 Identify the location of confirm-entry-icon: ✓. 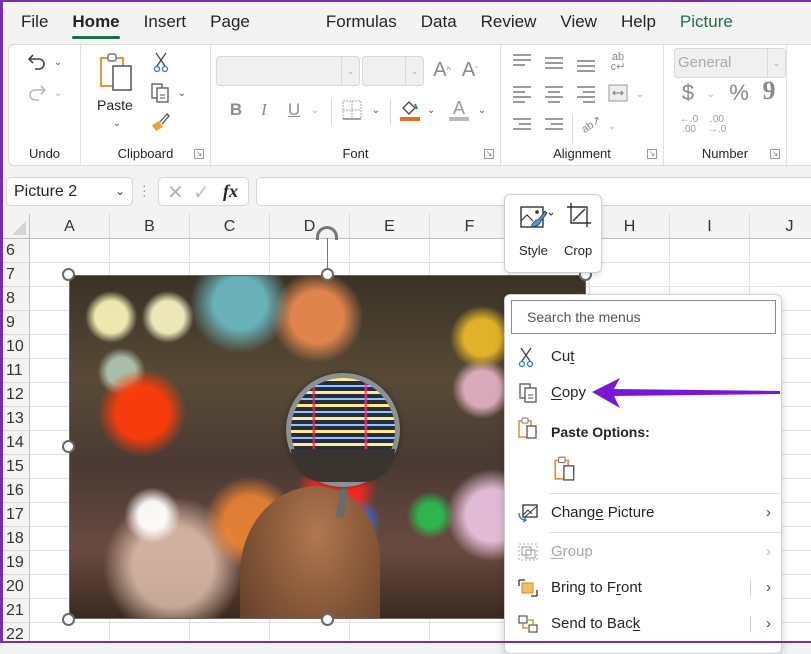
(201, 192).